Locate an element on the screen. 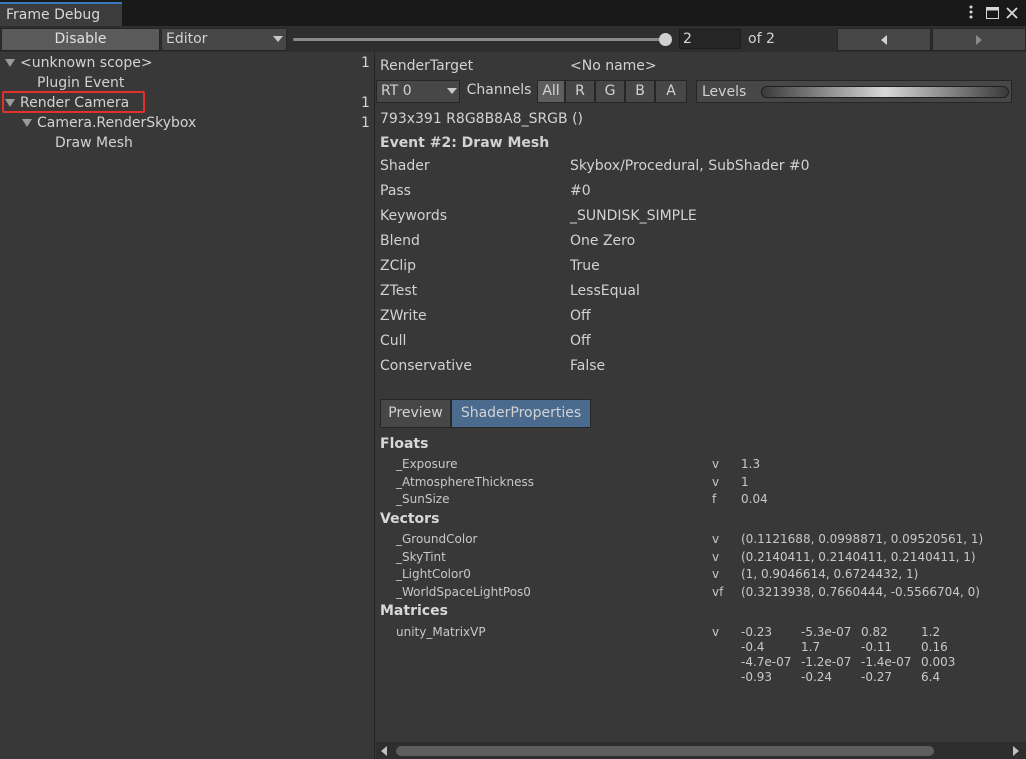  frame-slider-track is located at coordinates (481, 39).